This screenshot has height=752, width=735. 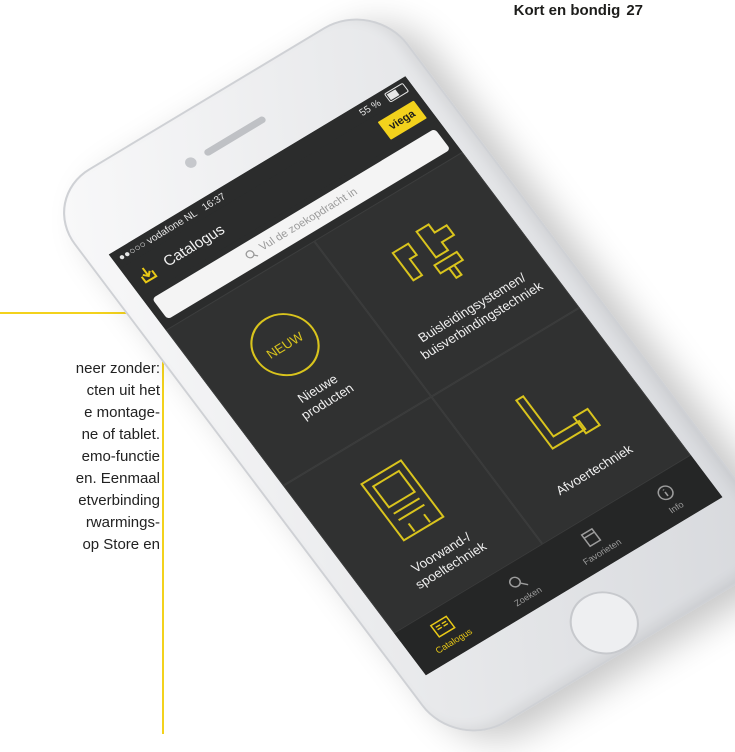 I want to click on body-line: e montage-, so click(x=122, y=412).